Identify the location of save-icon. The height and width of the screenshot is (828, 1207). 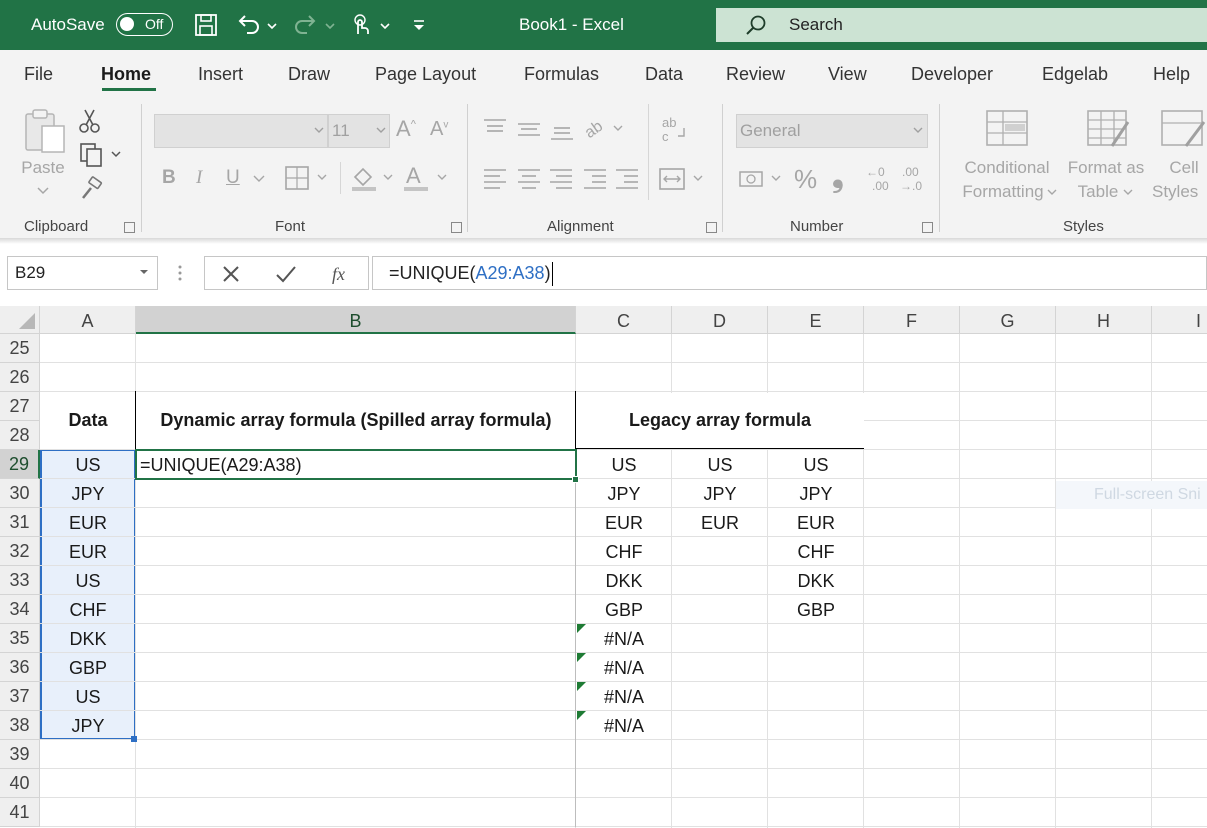
(206, 25).